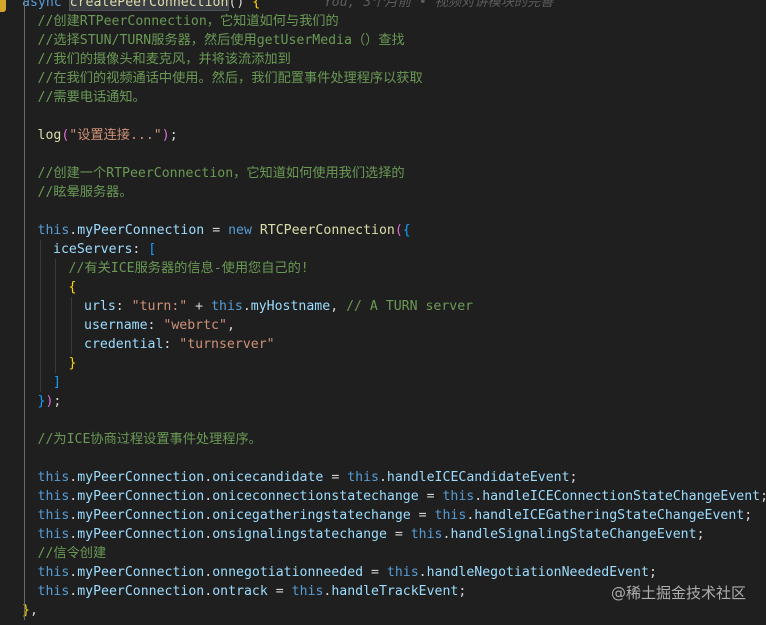  Describe the element at coordinates (383, 249) in the screenshot. I see `code-line: iceServers: [` at that location.